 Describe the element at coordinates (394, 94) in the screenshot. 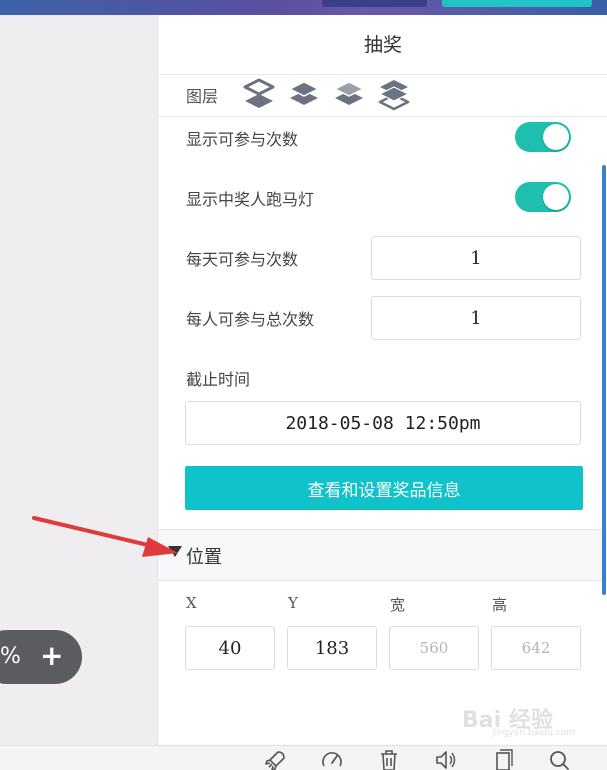

I see `send-to-back-icon` at that location.